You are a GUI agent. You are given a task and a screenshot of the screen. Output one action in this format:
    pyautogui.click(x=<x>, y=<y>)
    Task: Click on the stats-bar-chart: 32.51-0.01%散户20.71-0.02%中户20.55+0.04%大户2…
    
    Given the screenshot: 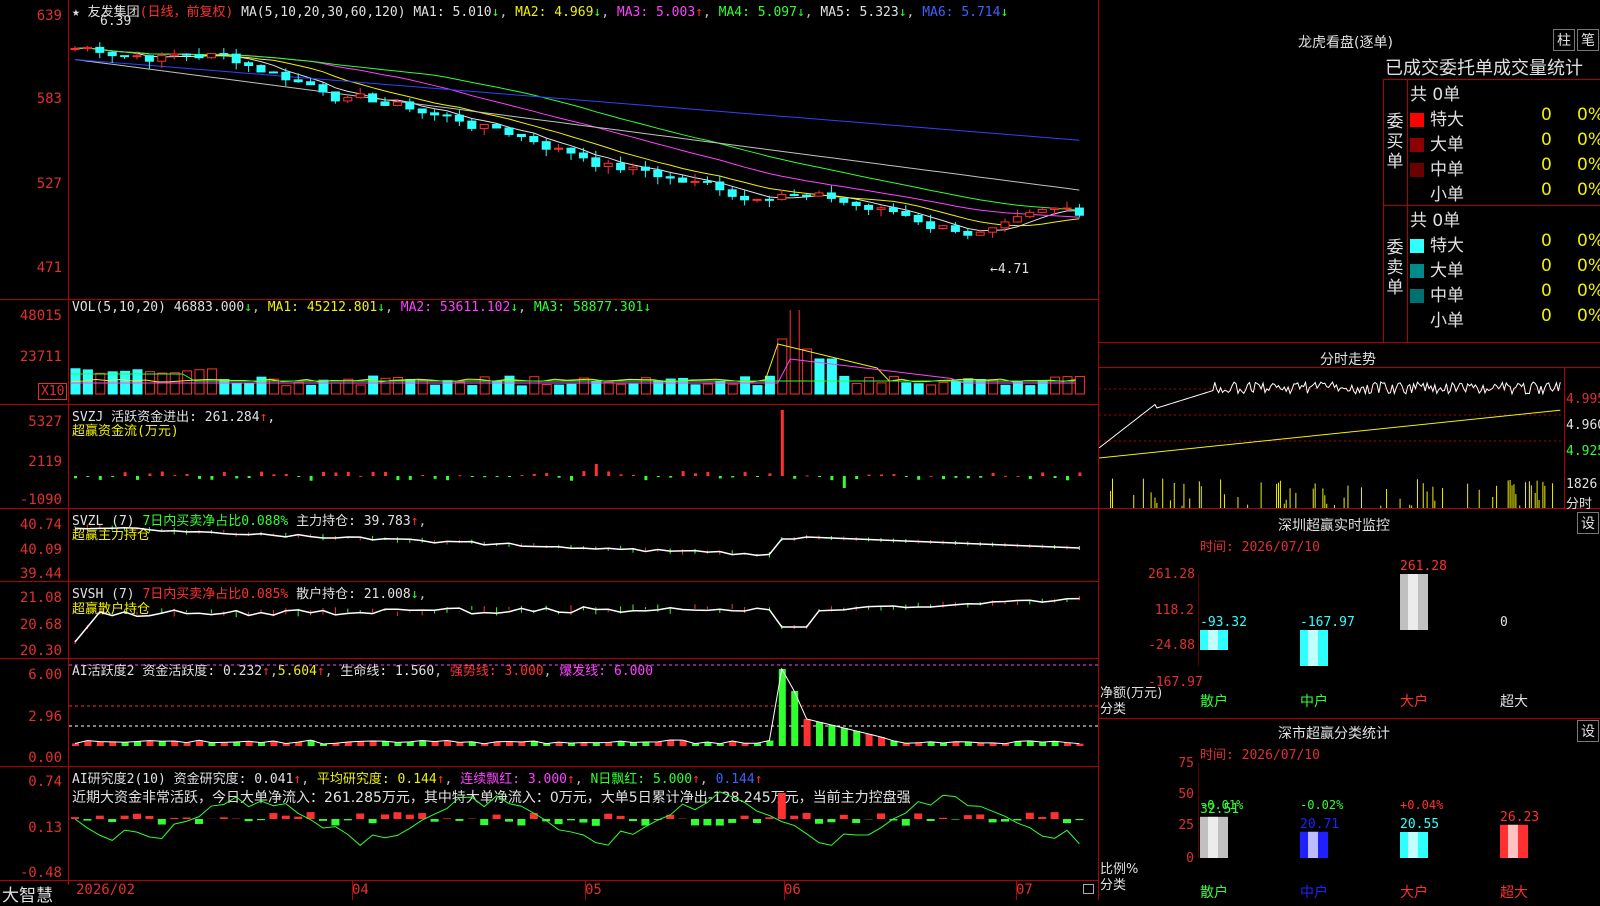 What is the action you would take?
    pyautogui.click(x=1398, y=830)
    